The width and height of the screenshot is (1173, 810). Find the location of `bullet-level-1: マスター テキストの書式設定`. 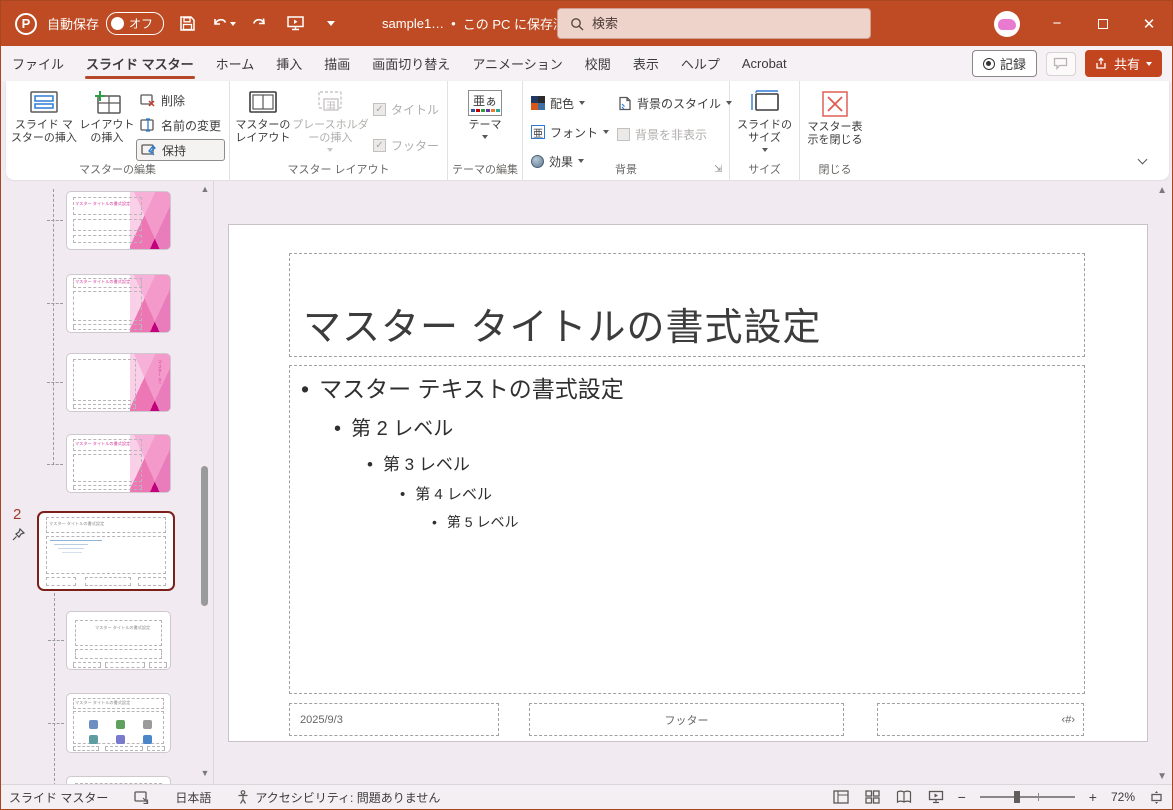

bullet-level-1: マスター テキストの書式設定 is located at coordinates (462, 387).